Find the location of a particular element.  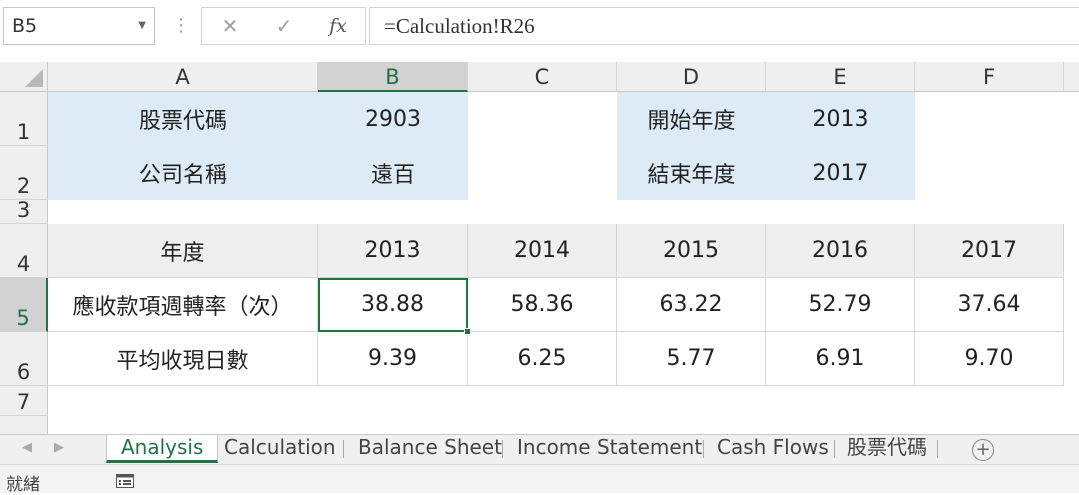

collection-days-2016: 6.91 is located at coordinates (840, 359).